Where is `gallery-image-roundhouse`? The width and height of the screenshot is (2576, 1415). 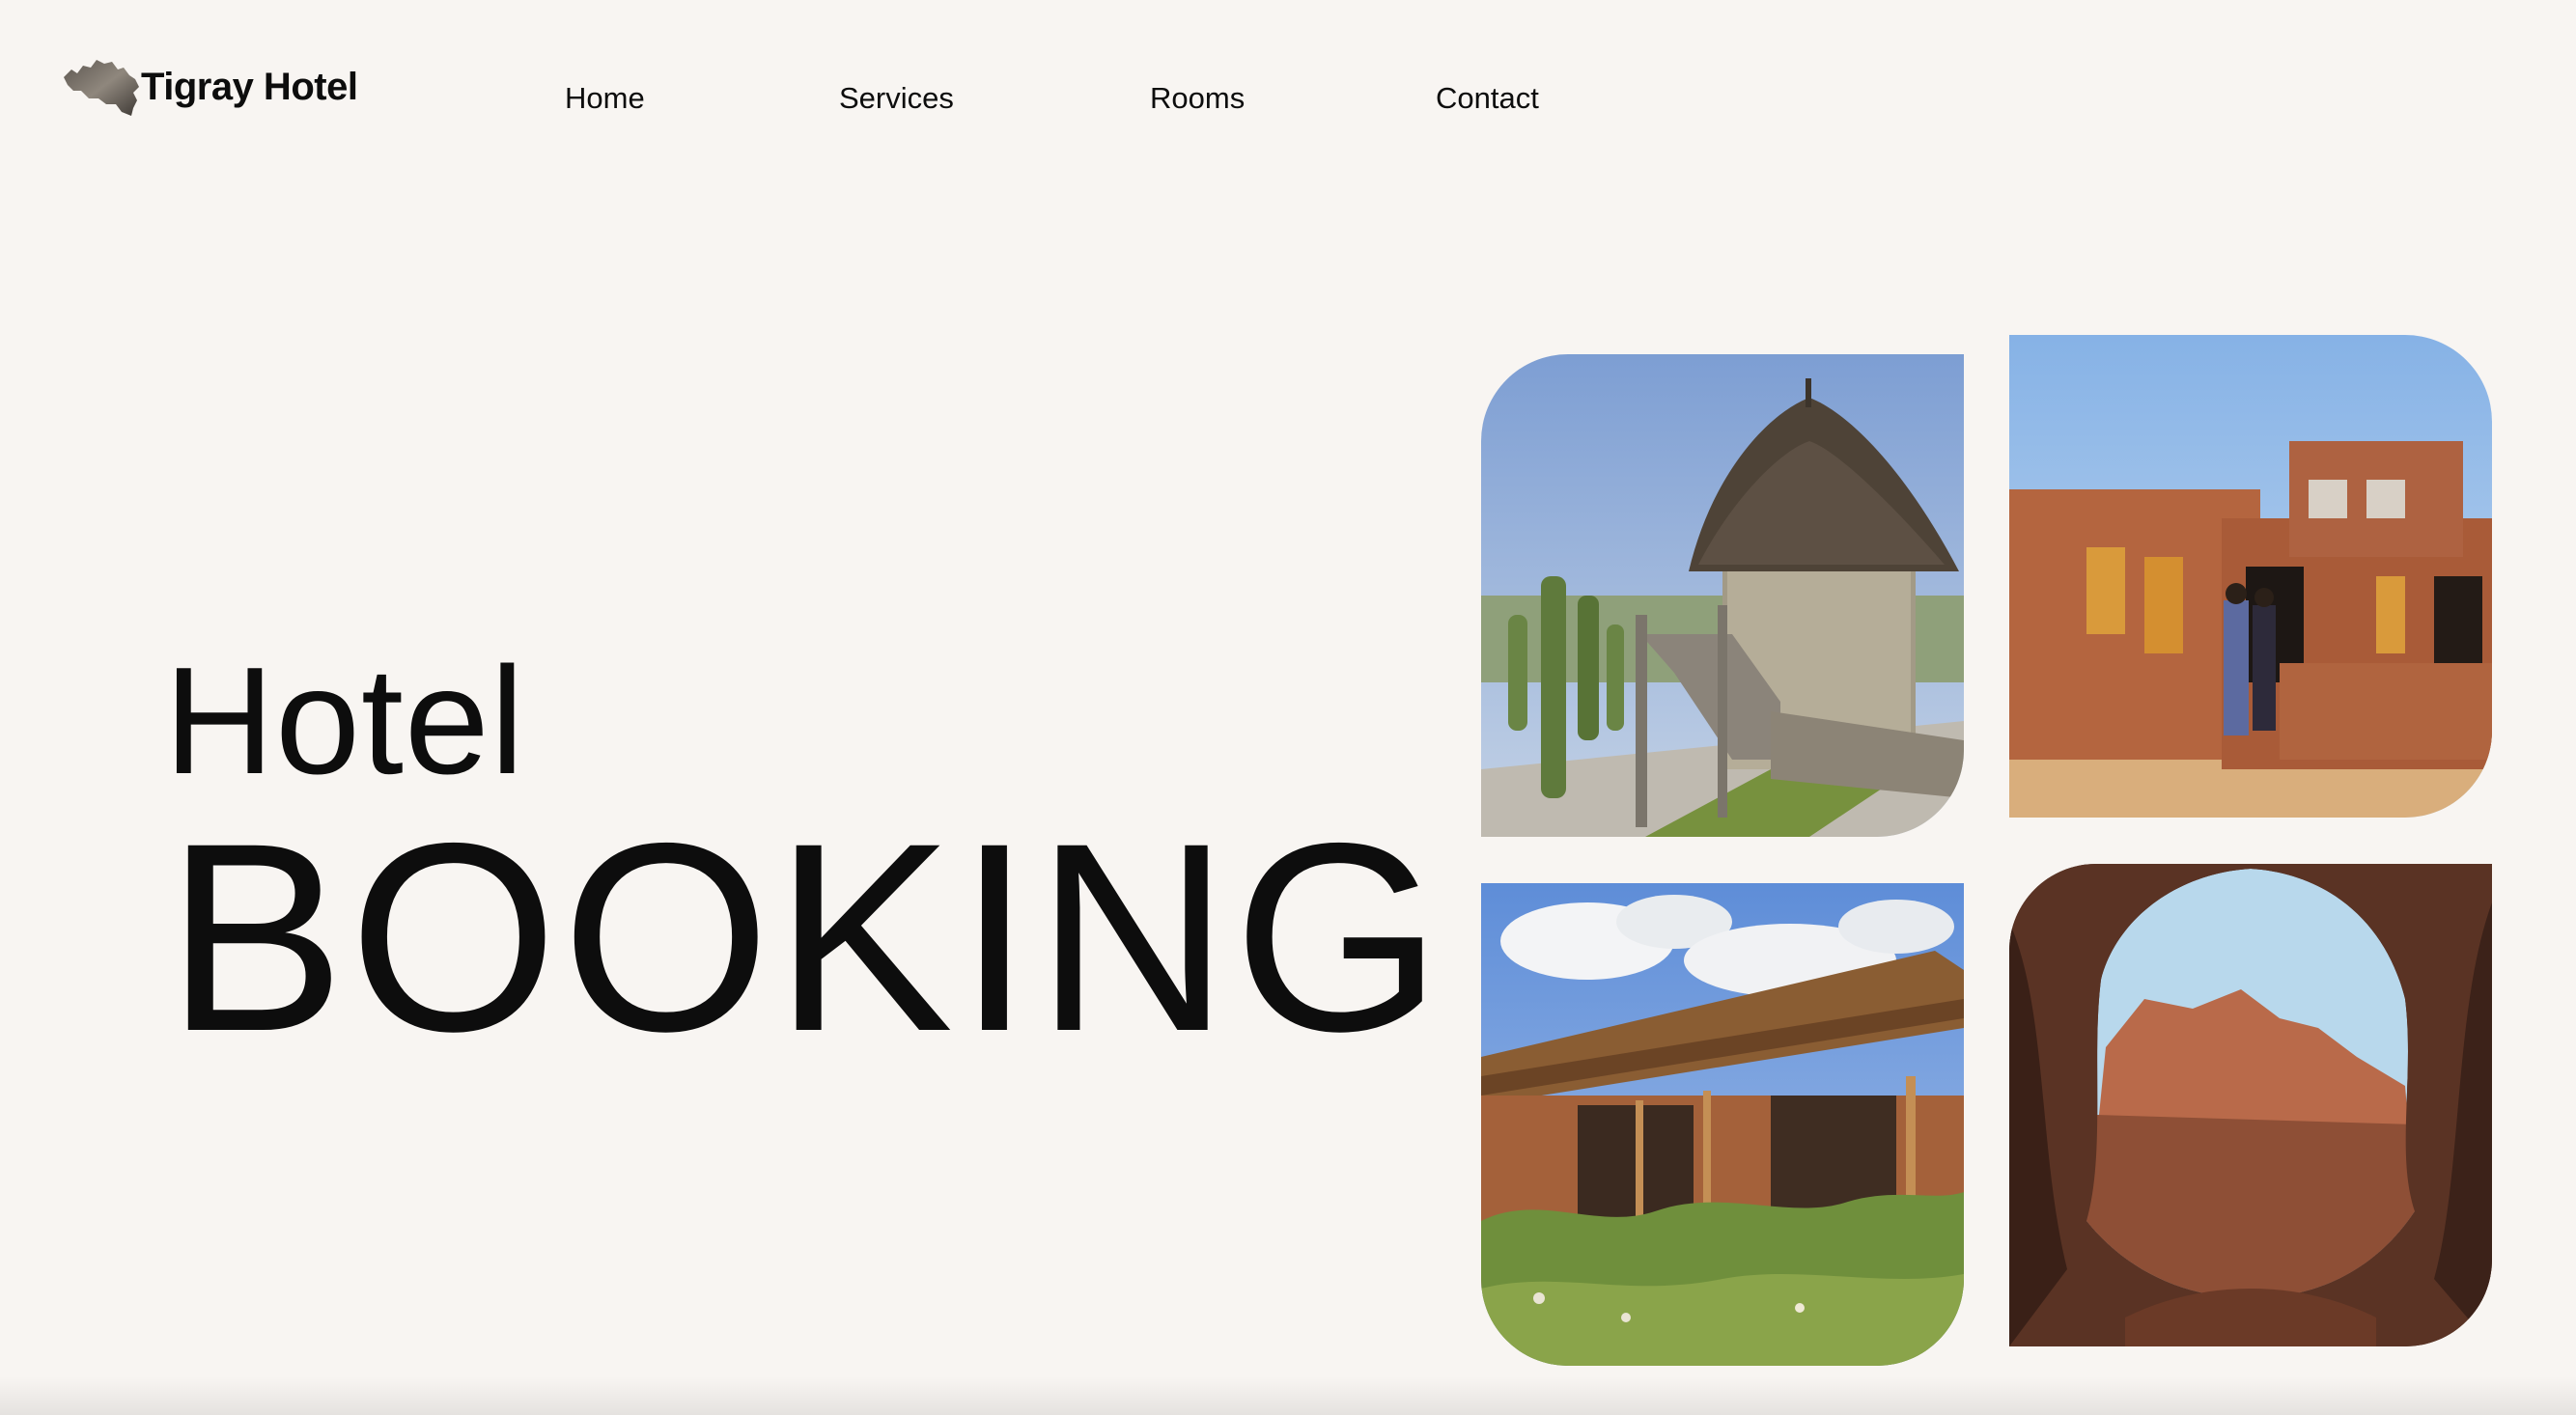 gallery-image-roundhouse is located at coordinates (1723, 595).